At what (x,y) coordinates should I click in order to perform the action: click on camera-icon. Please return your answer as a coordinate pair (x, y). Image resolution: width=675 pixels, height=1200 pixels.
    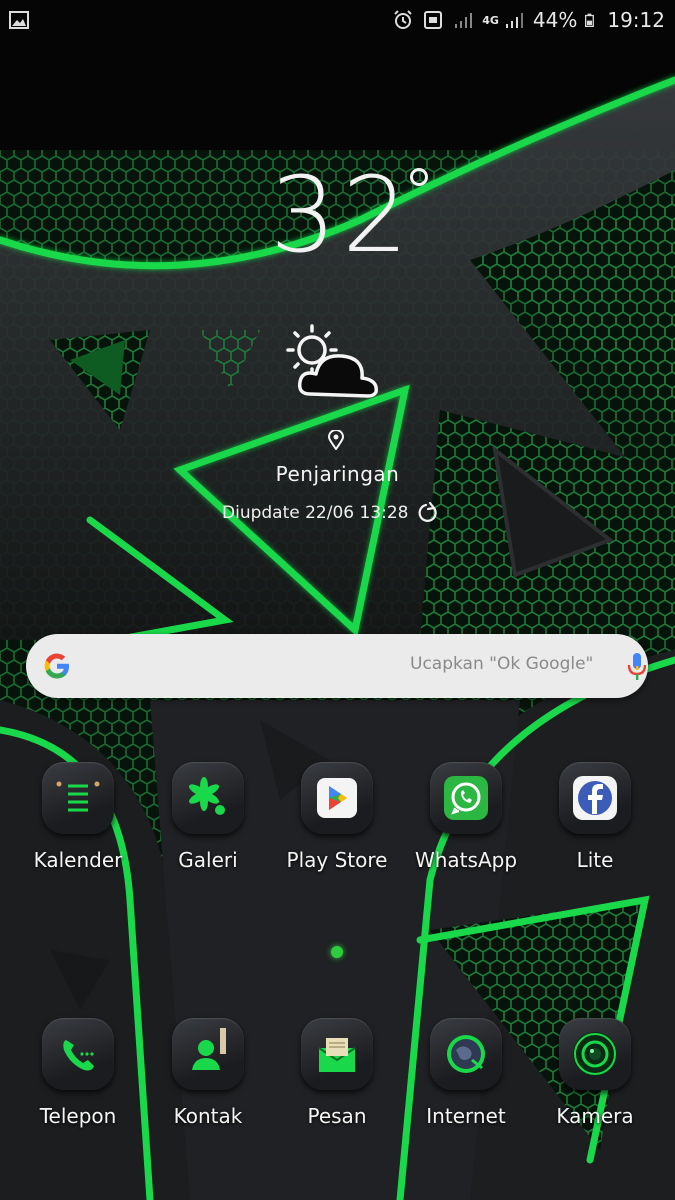
    Looking at the image, I should click on (595, 1054).